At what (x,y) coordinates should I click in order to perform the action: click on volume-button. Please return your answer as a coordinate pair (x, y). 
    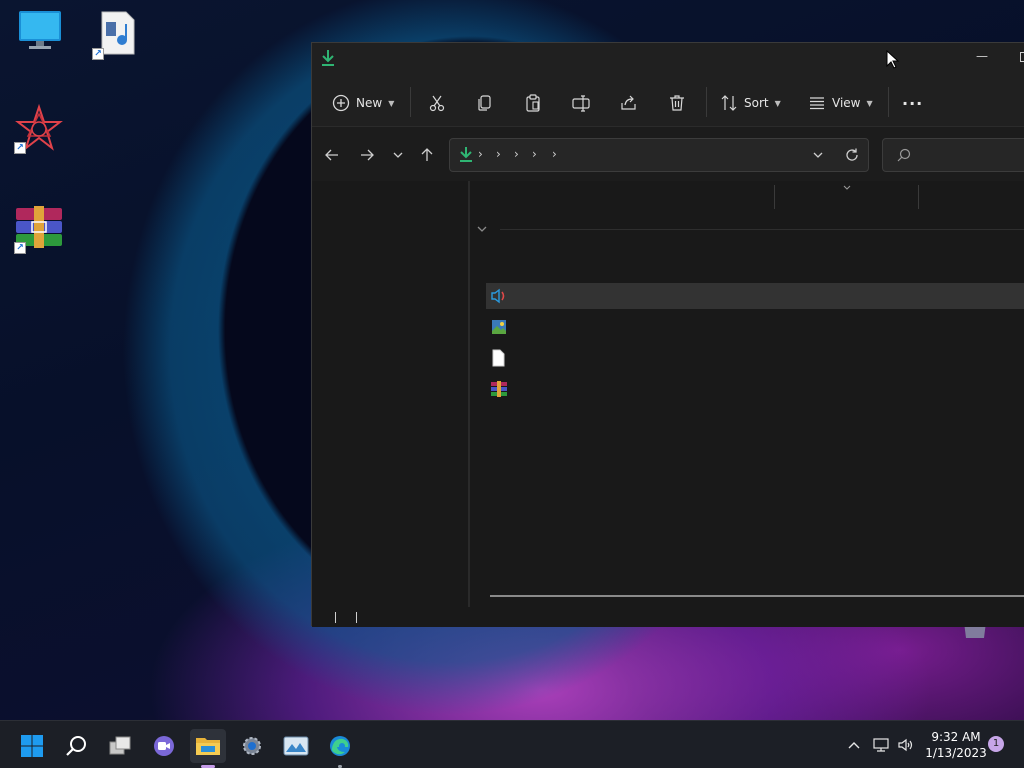
    Looking at the image, I should click on (906, 745).